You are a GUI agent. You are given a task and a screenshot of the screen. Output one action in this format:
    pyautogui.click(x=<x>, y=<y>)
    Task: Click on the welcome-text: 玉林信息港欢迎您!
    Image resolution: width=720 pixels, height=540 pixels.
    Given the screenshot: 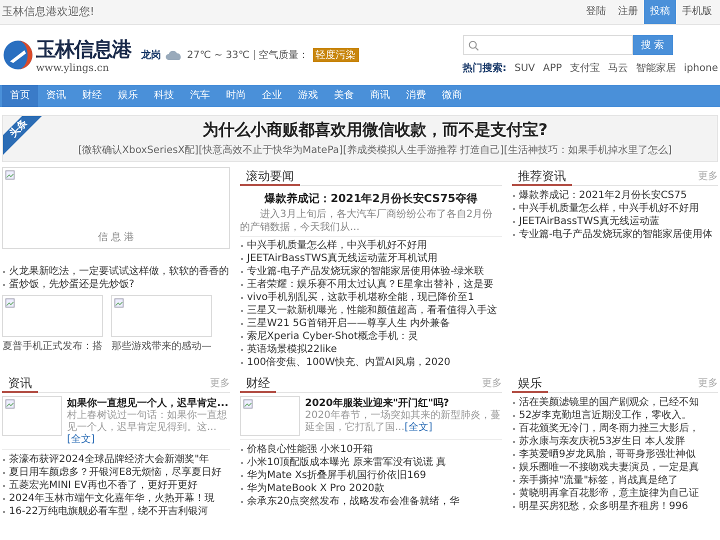 What is the action you would take?
    pyautogui.click(x=48, y=12)
    